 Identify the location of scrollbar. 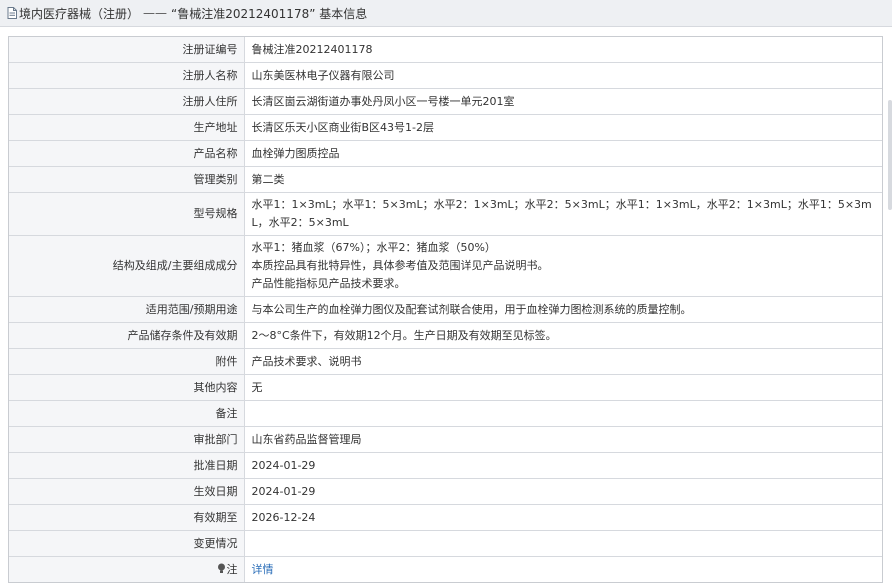
(890, 155).